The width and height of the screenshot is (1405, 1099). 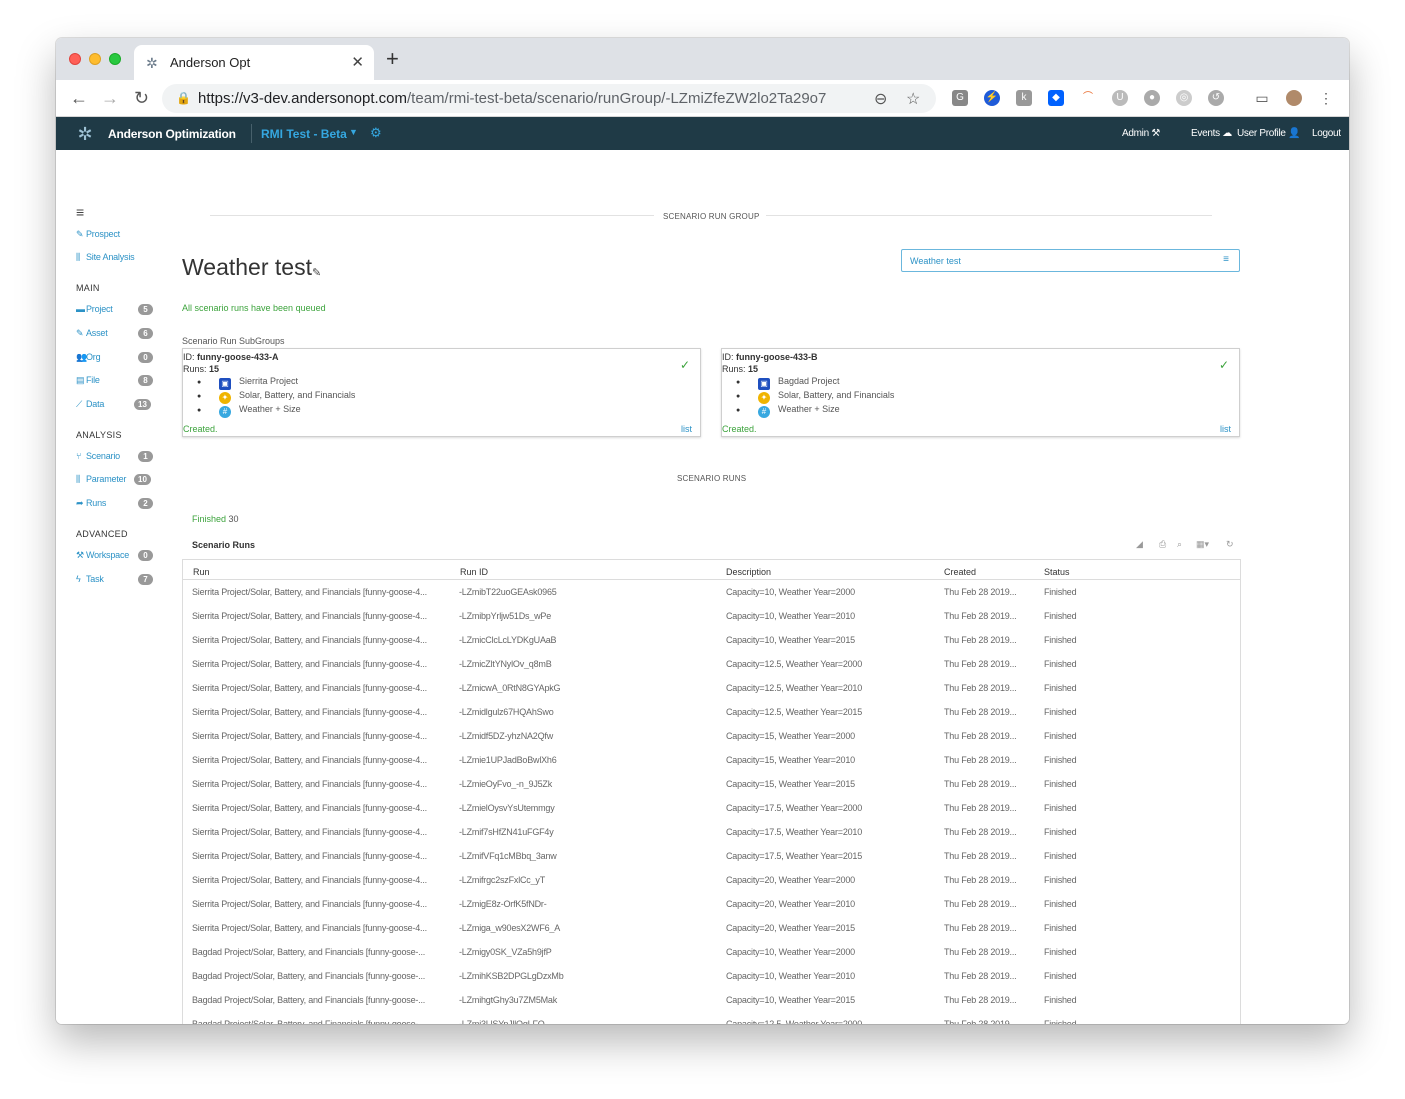 What do you see at coordinates (1139, 544) in the screenshot?
I see `signal-icon: ◢` at bounding box center [1139, 544].